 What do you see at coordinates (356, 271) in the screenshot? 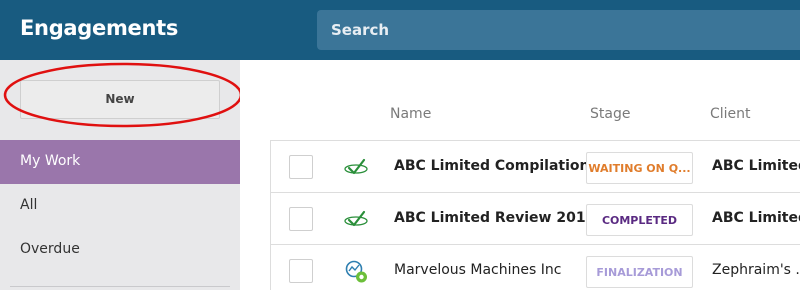
I see `magnifier-progress-icon` at bounding box center [356, 271].